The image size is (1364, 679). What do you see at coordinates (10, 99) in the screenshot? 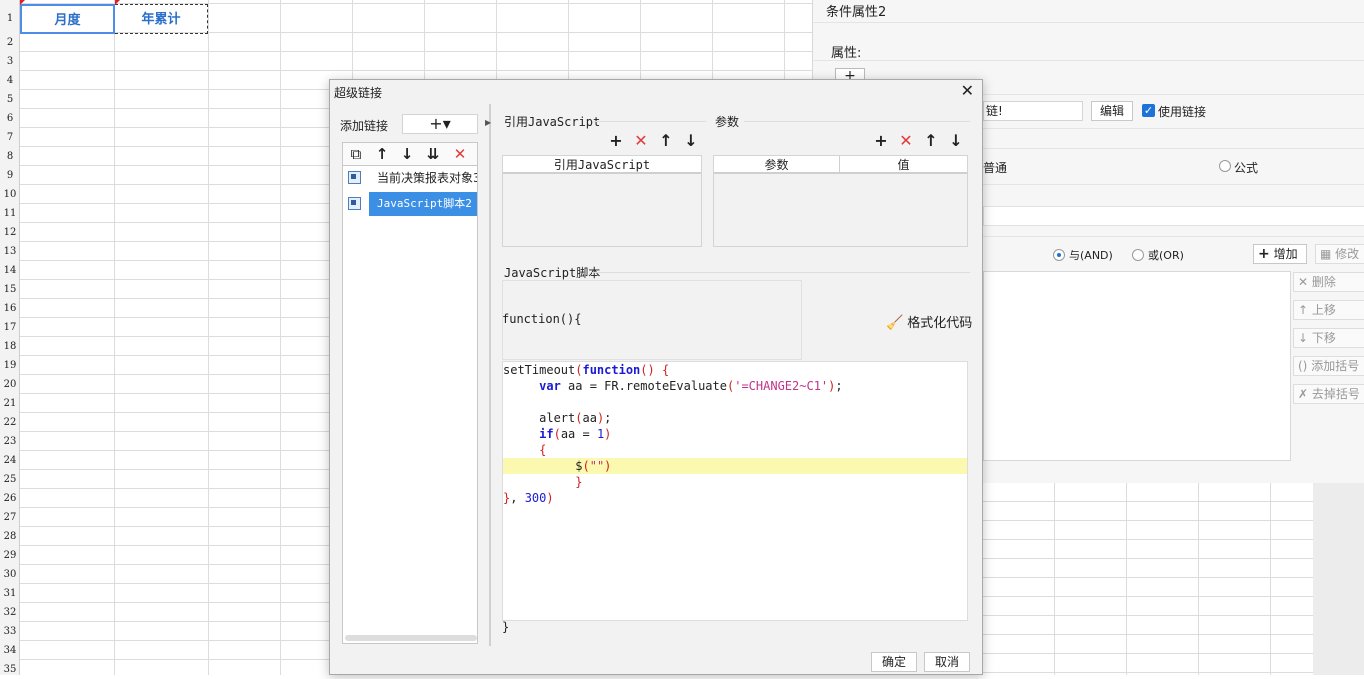
I see `row-number: 5` at bounding box center [10, 99].